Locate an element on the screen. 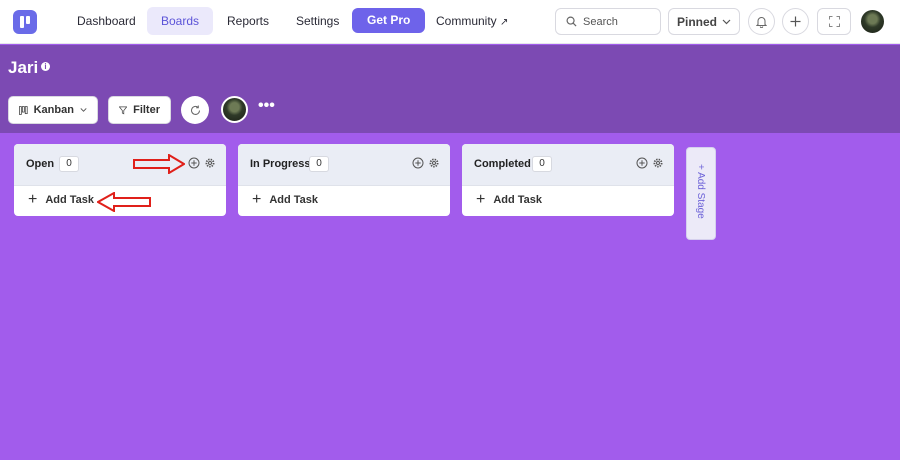 This screenshot has height=460, width=900. add-stage-label: + Add Stage is located at coordinates (700, 191).